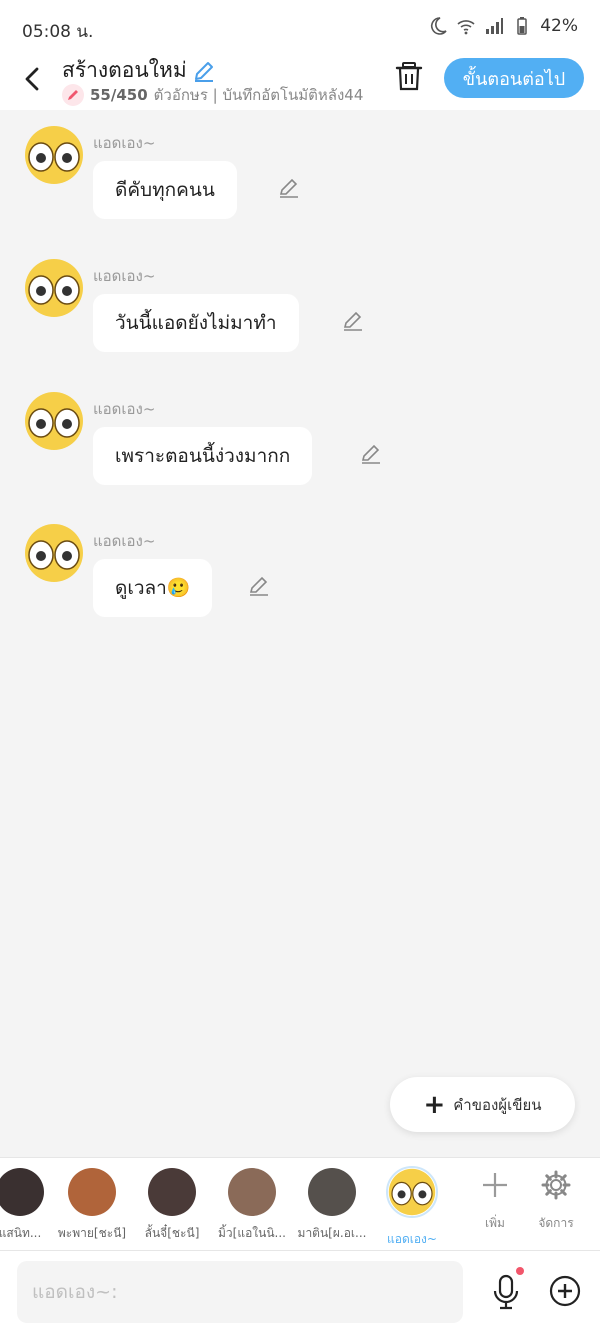 This screenshot has height=1333, width=600. Describe the element at coordinates (556, 1201) in the screenshot. I see `manage-button: จัดการ` at that location.